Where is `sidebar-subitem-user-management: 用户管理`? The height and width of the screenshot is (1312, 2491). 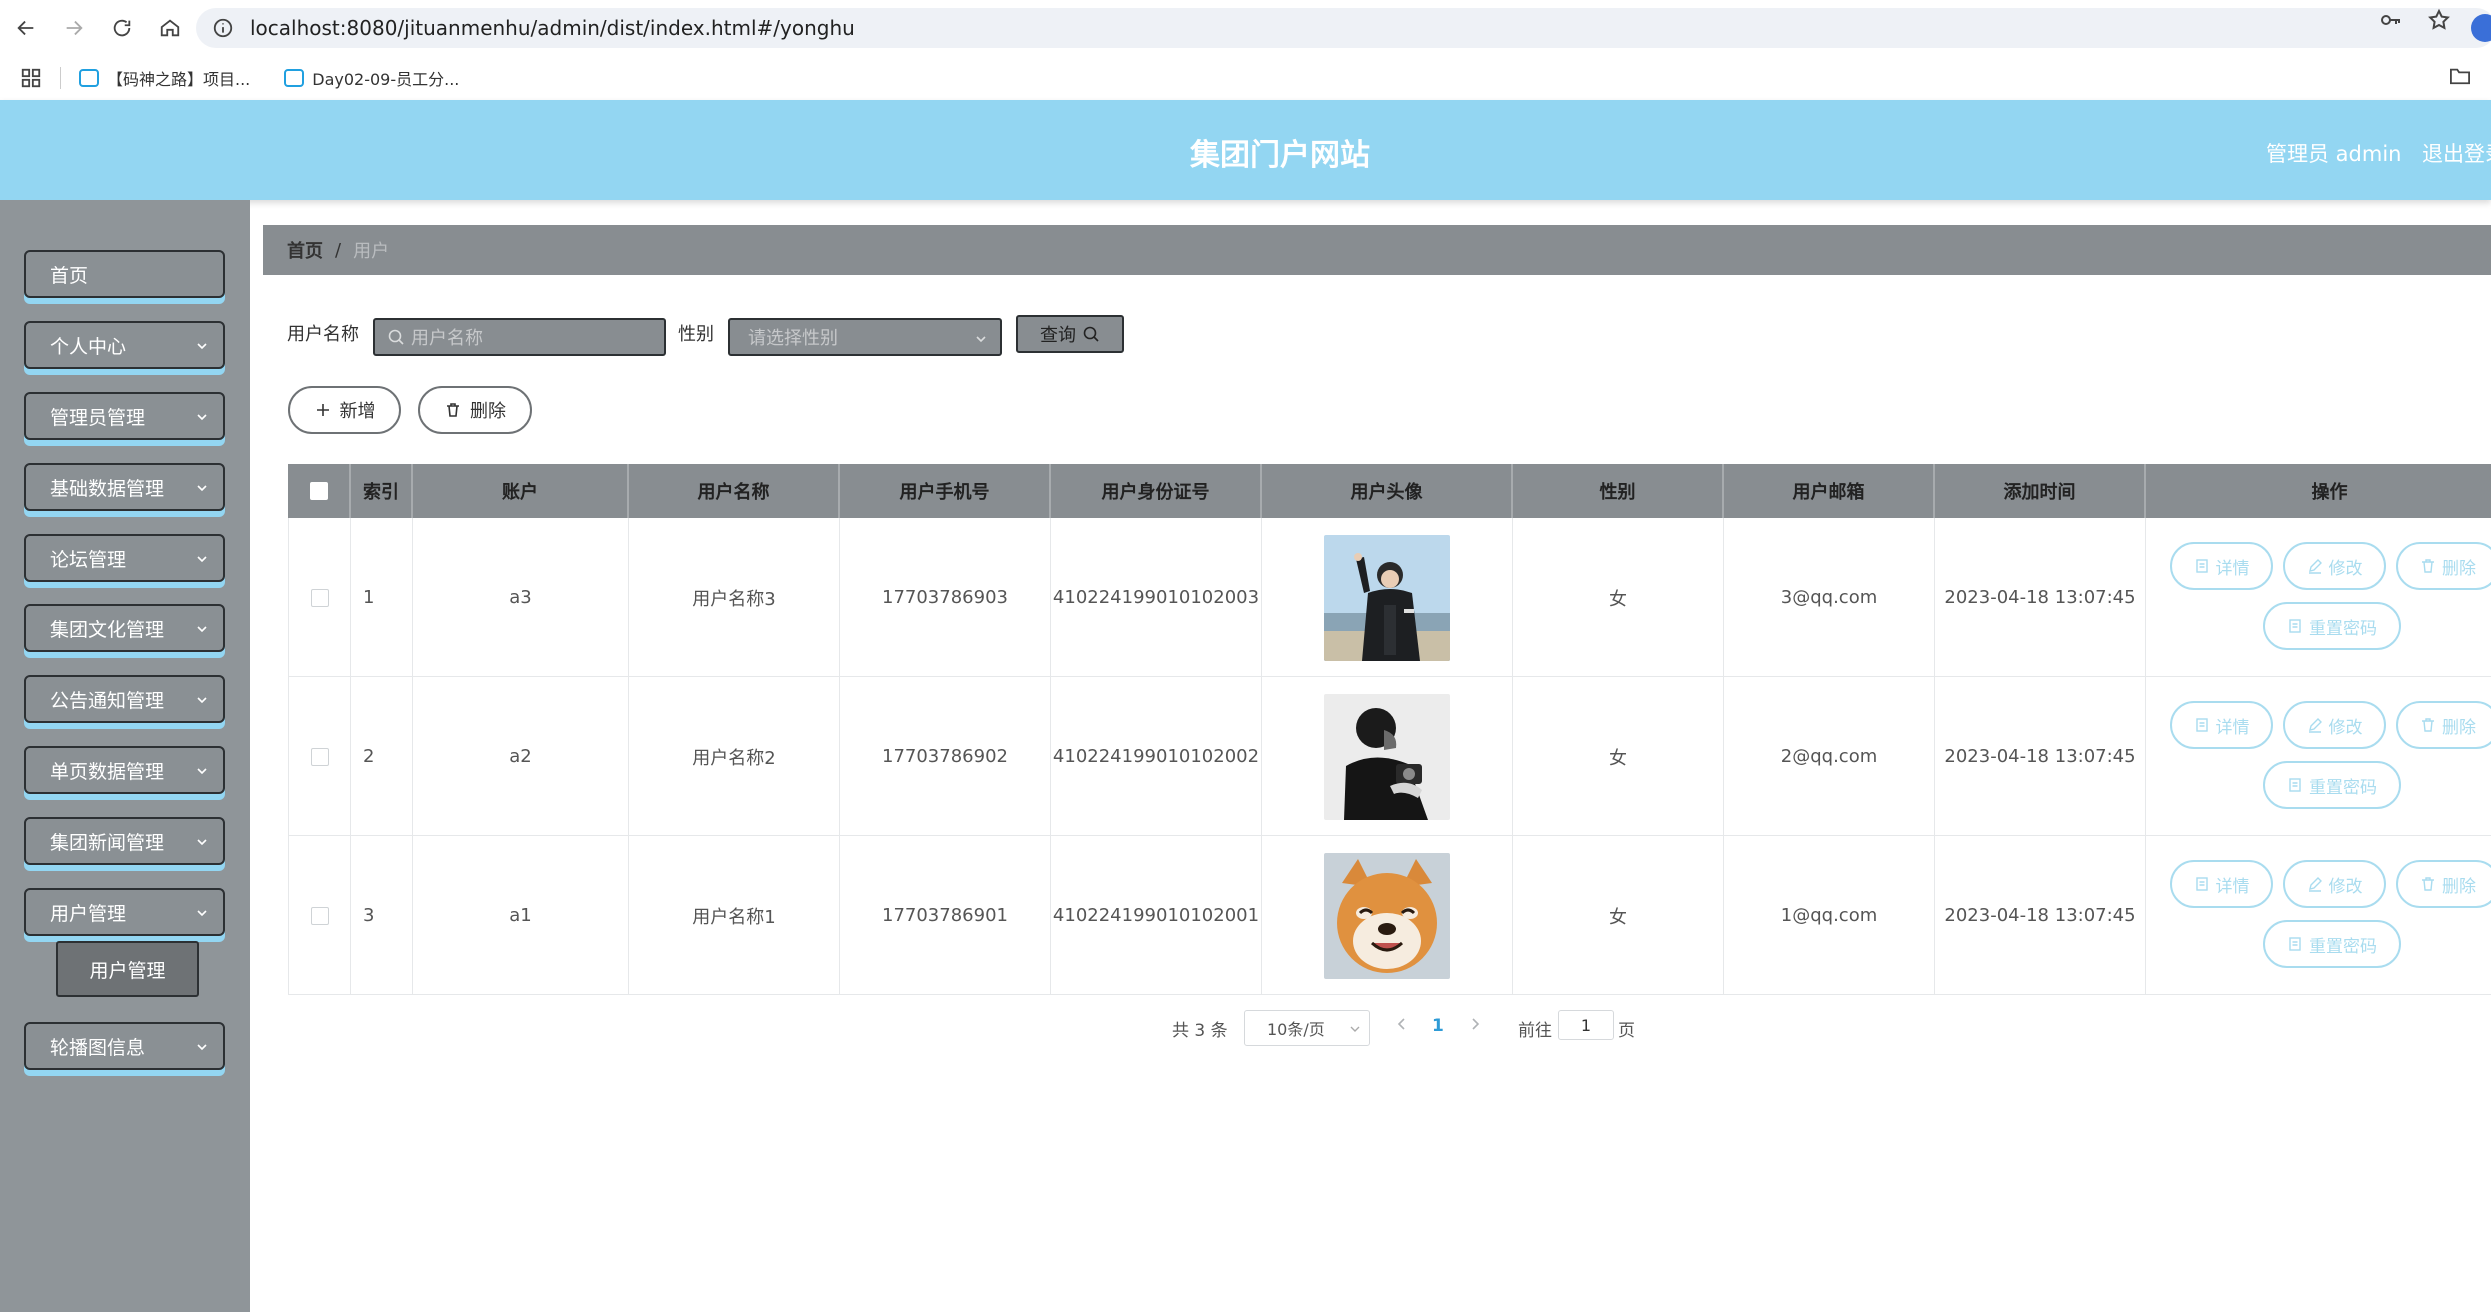 sidebar-subitem-user-management: 用户管理 is located at coordinates (127, 969).